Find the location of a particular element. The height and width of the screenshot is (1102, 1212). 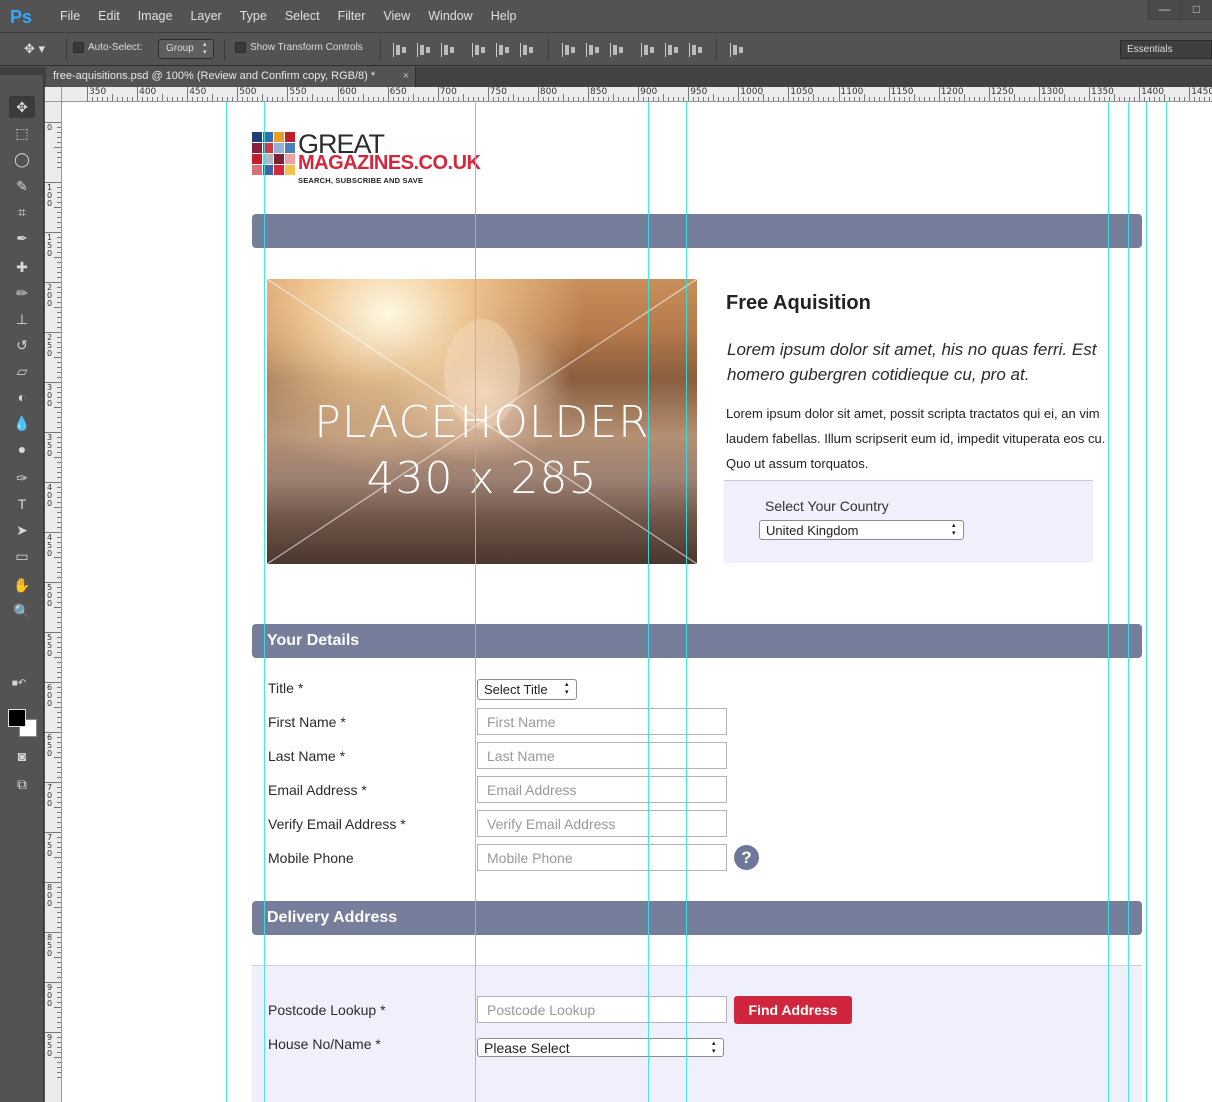

menu-filter: Filter is located at coordinates (352, 16).